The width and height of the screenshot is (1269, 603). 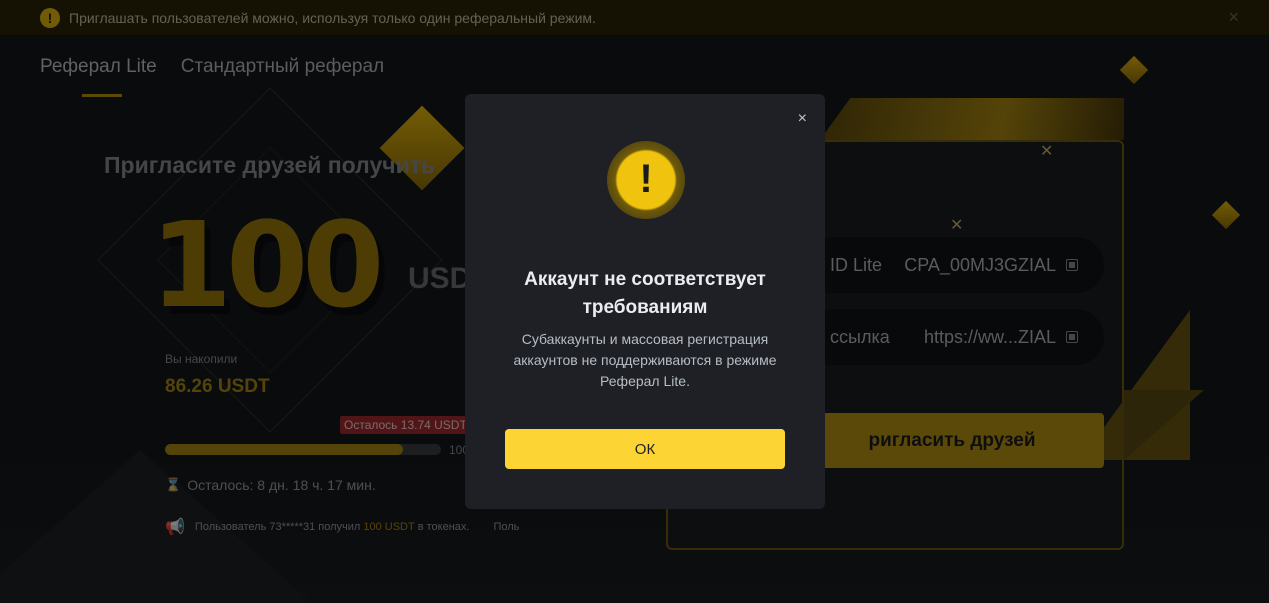 I want to click on alert-icon-glyph: !, so click(x=646, y=178).